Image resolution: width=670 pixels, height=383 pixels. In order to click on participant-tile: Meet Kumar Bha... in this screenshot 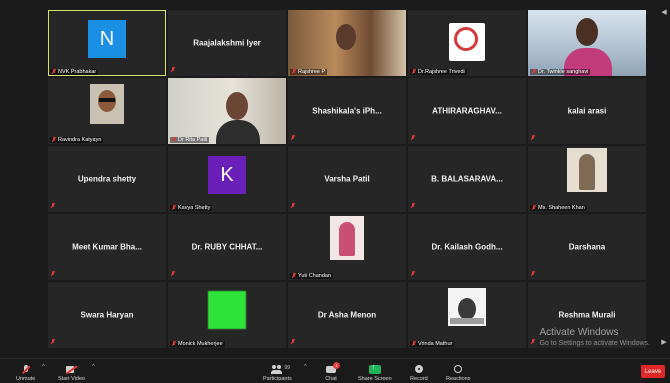, I will do `click(107, 247)`.